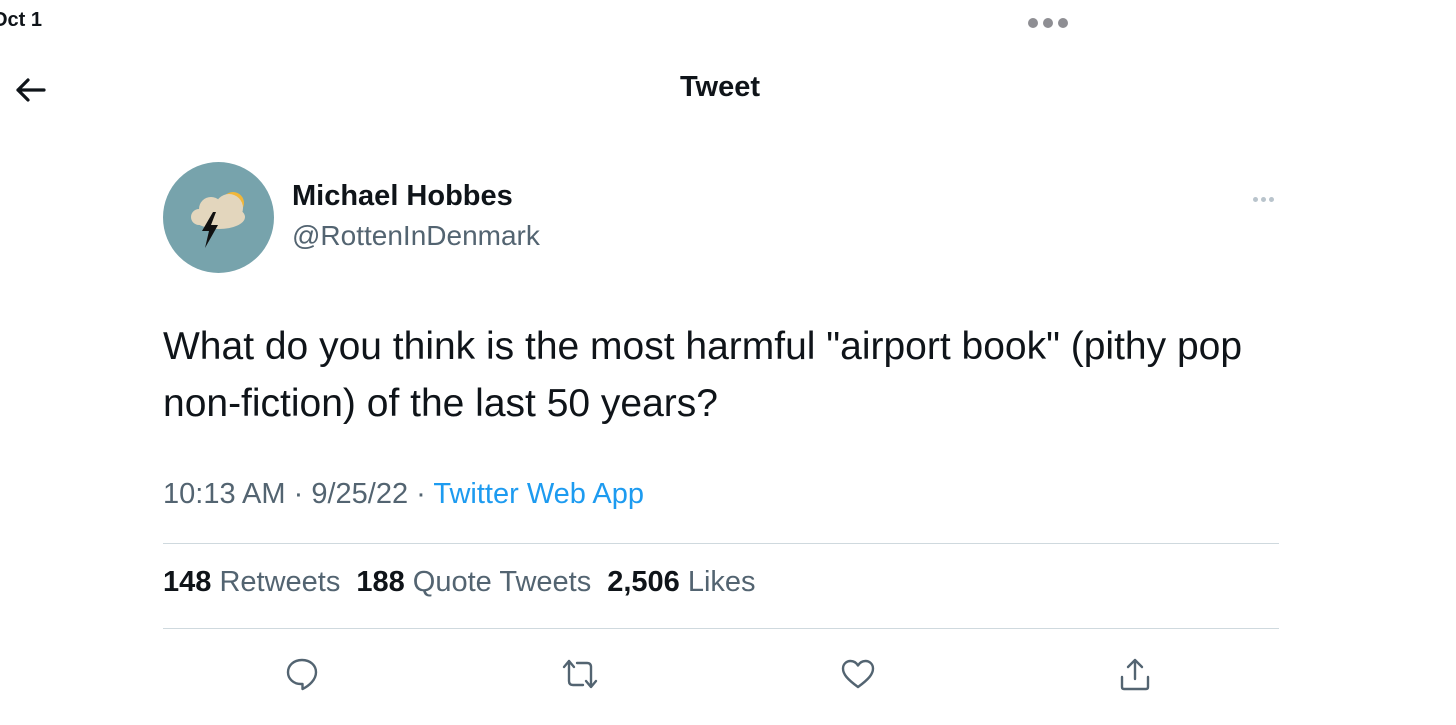 The width and height of the screenshot is (1456, 725). I want to click on author-name: Michael Hobbes, so click(402, 196).